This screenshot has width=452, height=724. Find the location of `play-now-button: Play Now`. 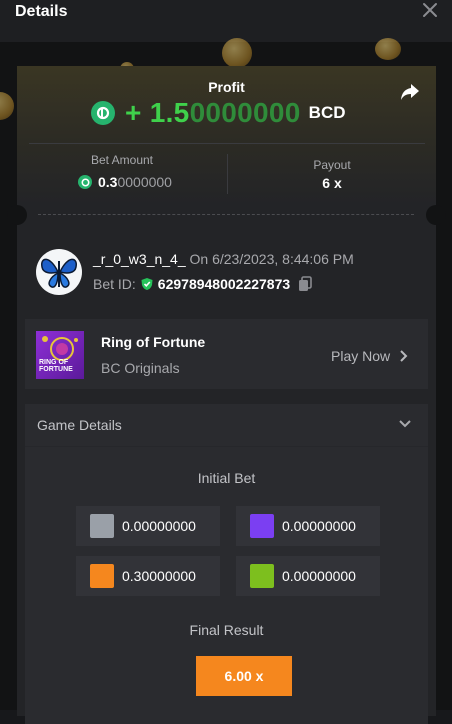

play-now-button: Play Now is located at coordinates (370, 356).